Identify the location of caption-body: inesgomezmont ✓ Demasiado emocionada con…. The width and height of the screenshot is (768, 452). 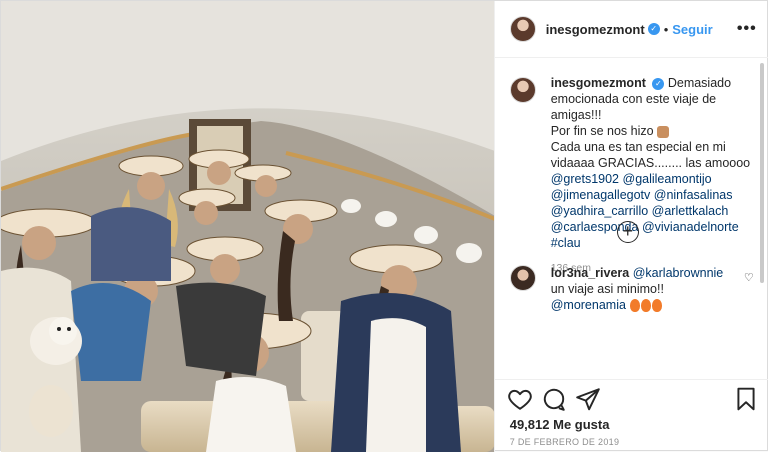
(651, 175).